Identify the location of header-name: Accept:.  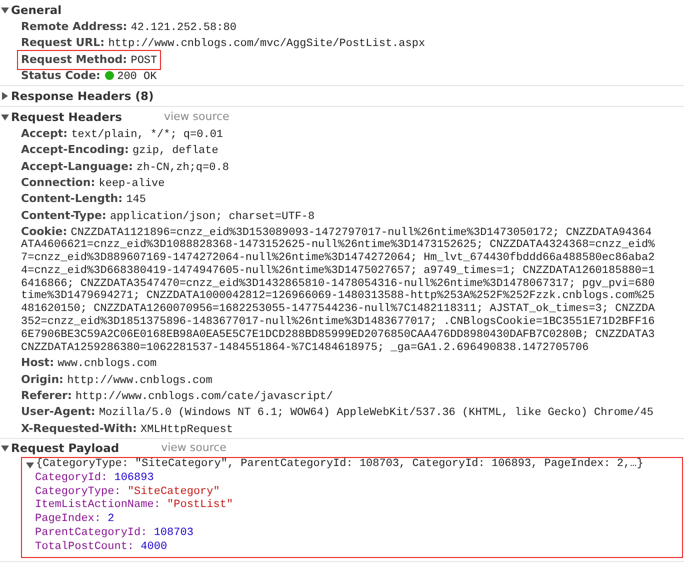
(44, 133).